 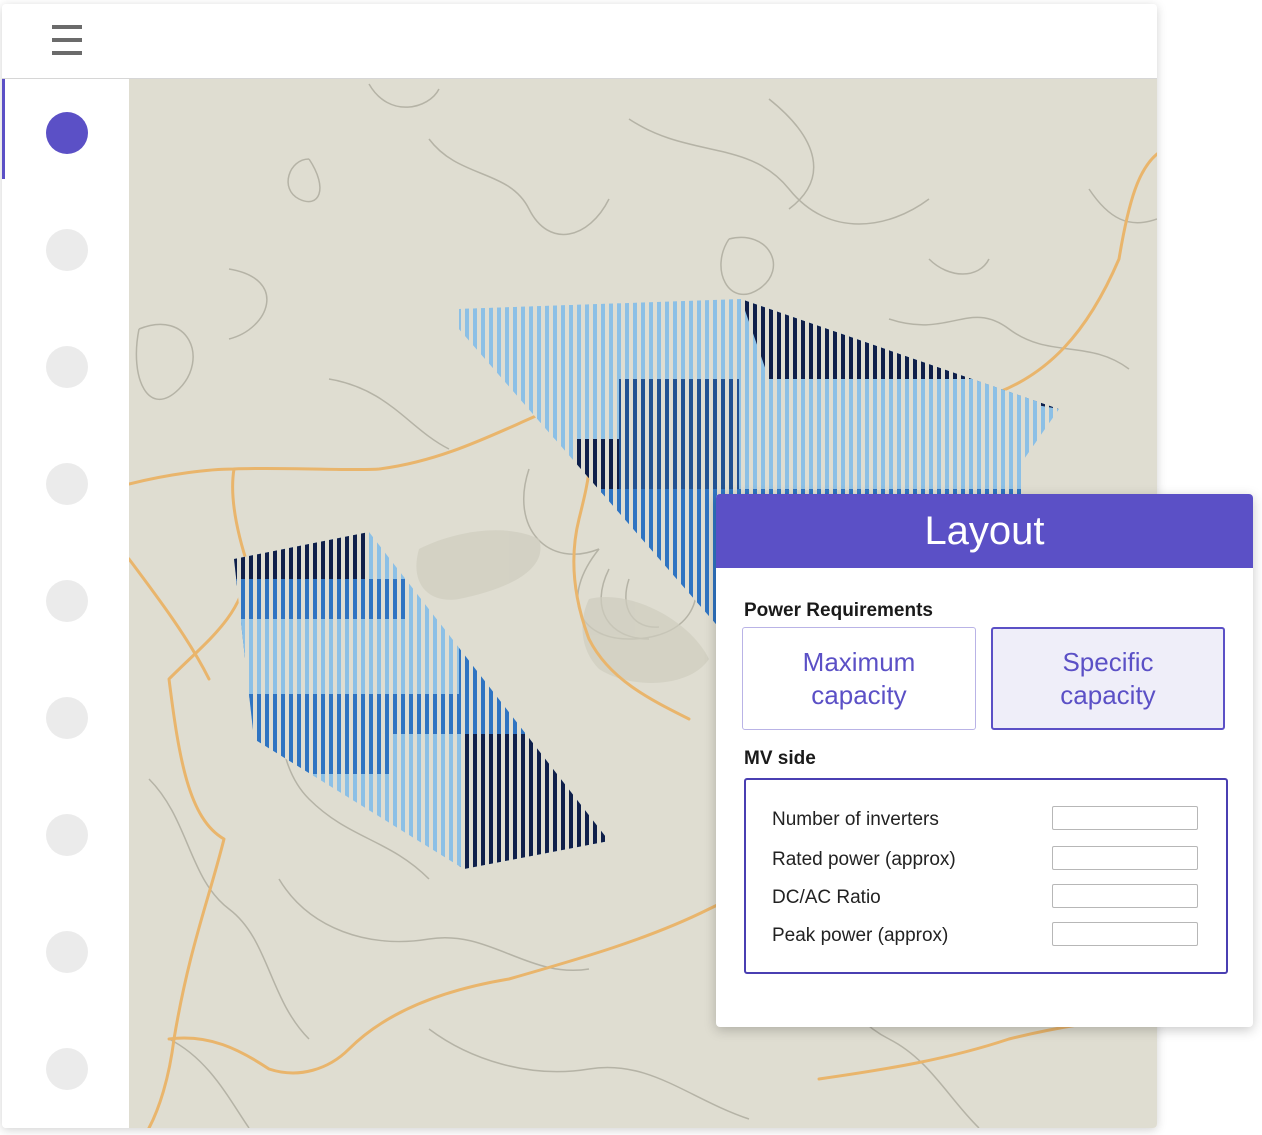 I want to click on dc-ac-ratio-label: DC/AC Ratio, so click(x=826, y=897).